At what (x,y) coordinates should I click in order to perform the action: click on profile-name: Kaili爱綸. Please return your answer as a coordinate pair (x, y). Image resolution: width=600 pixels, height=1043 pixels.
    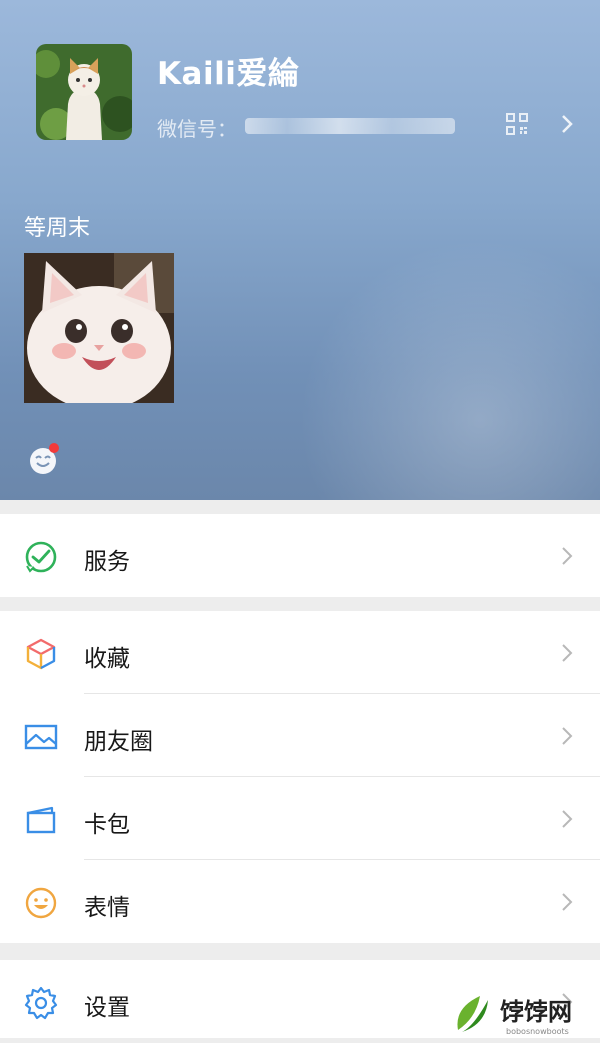
    Looking at the image, I should click on (228, 74).